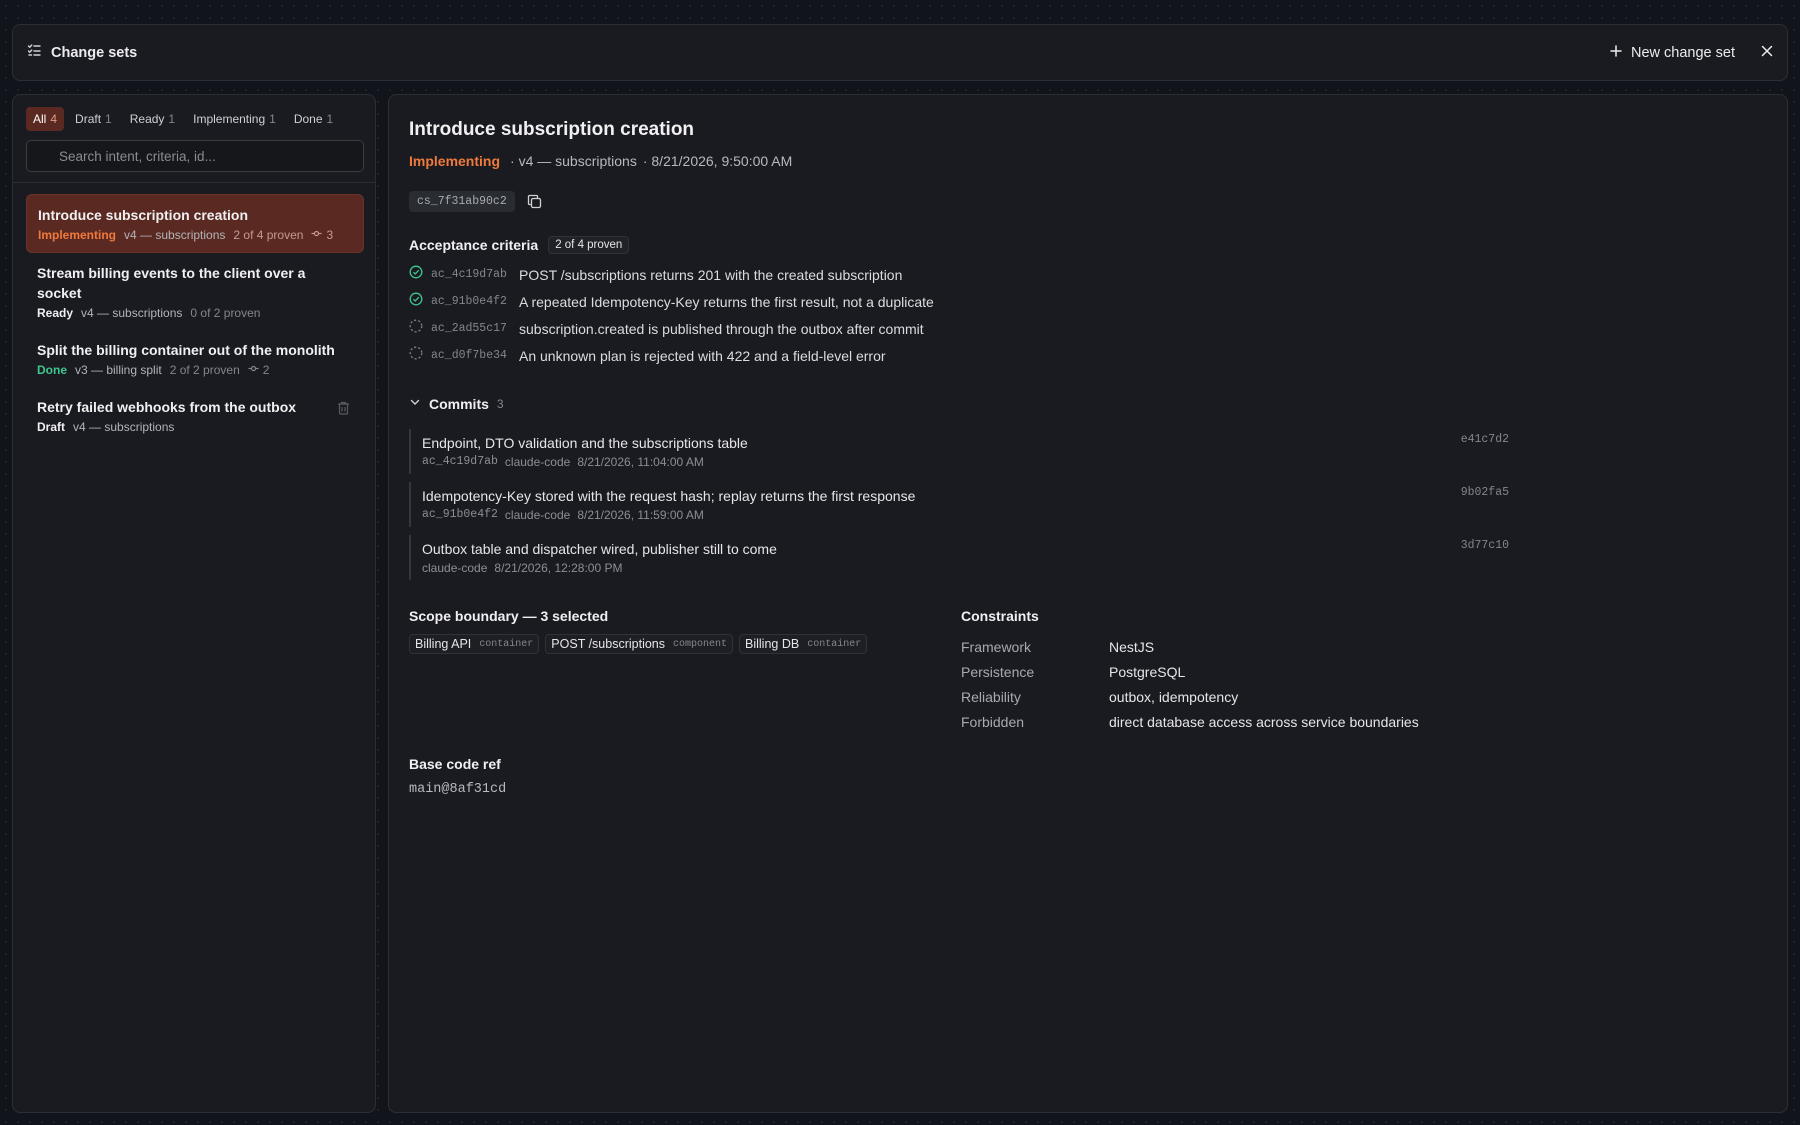  Describe the element at coordinates (573, 161) in the screenshot. I see `version-label: · v4 — subscriptions` at that location.